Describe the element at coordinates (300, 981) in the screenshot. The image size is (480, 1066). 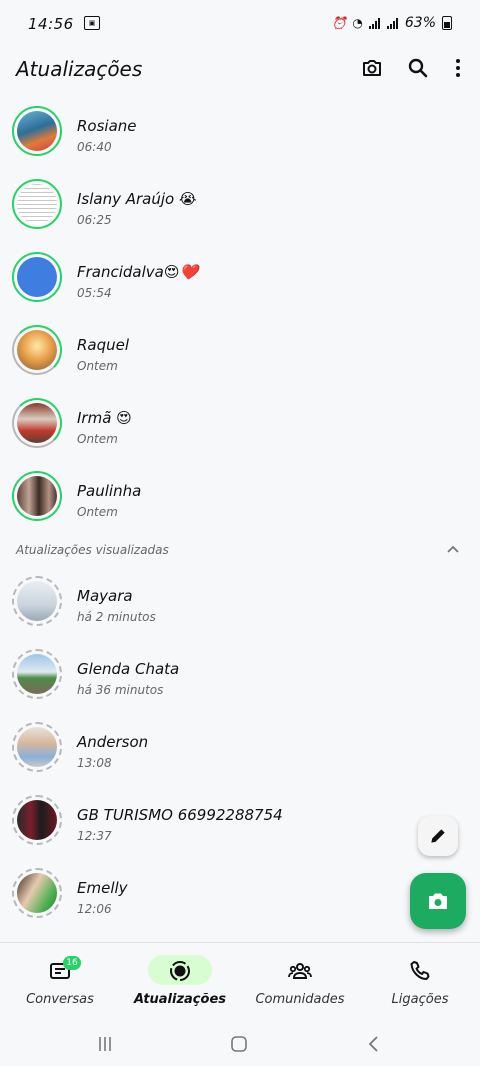
I see `tab-comunidades: Comunidades` at that location.